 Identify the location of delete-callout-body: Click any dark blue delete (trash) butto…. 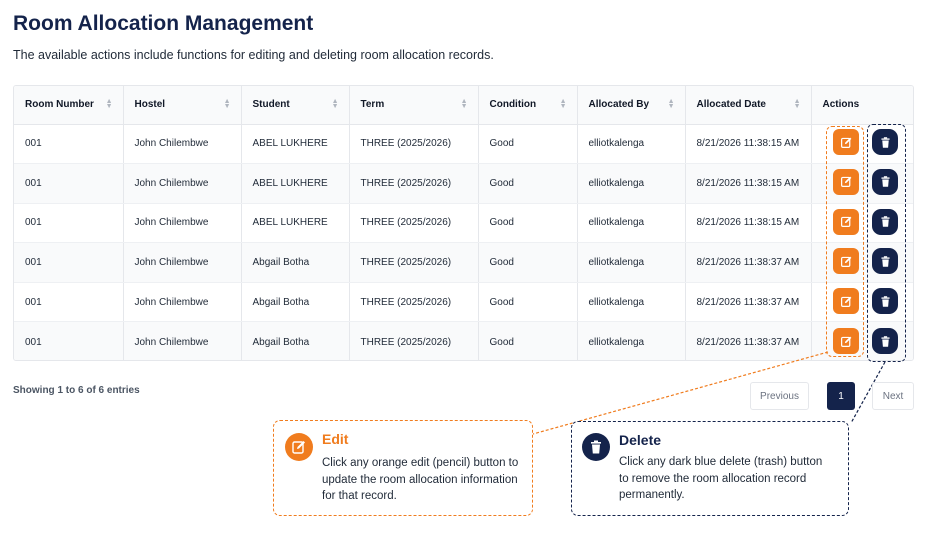
(721, 478).